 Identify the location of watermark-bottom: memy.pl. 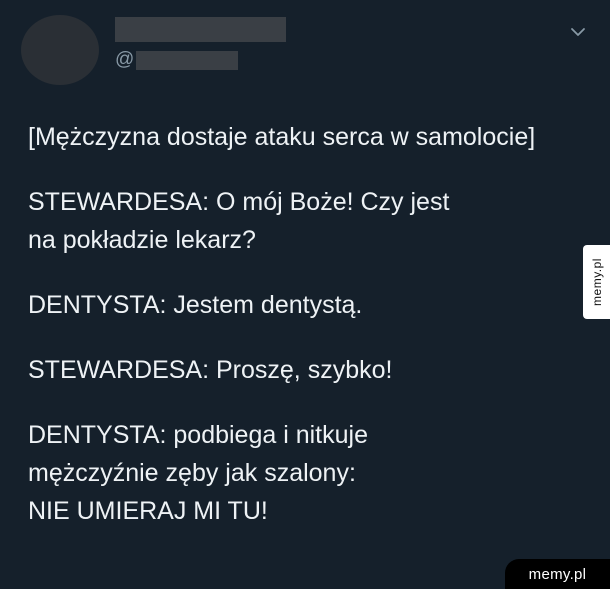
(557, 574).